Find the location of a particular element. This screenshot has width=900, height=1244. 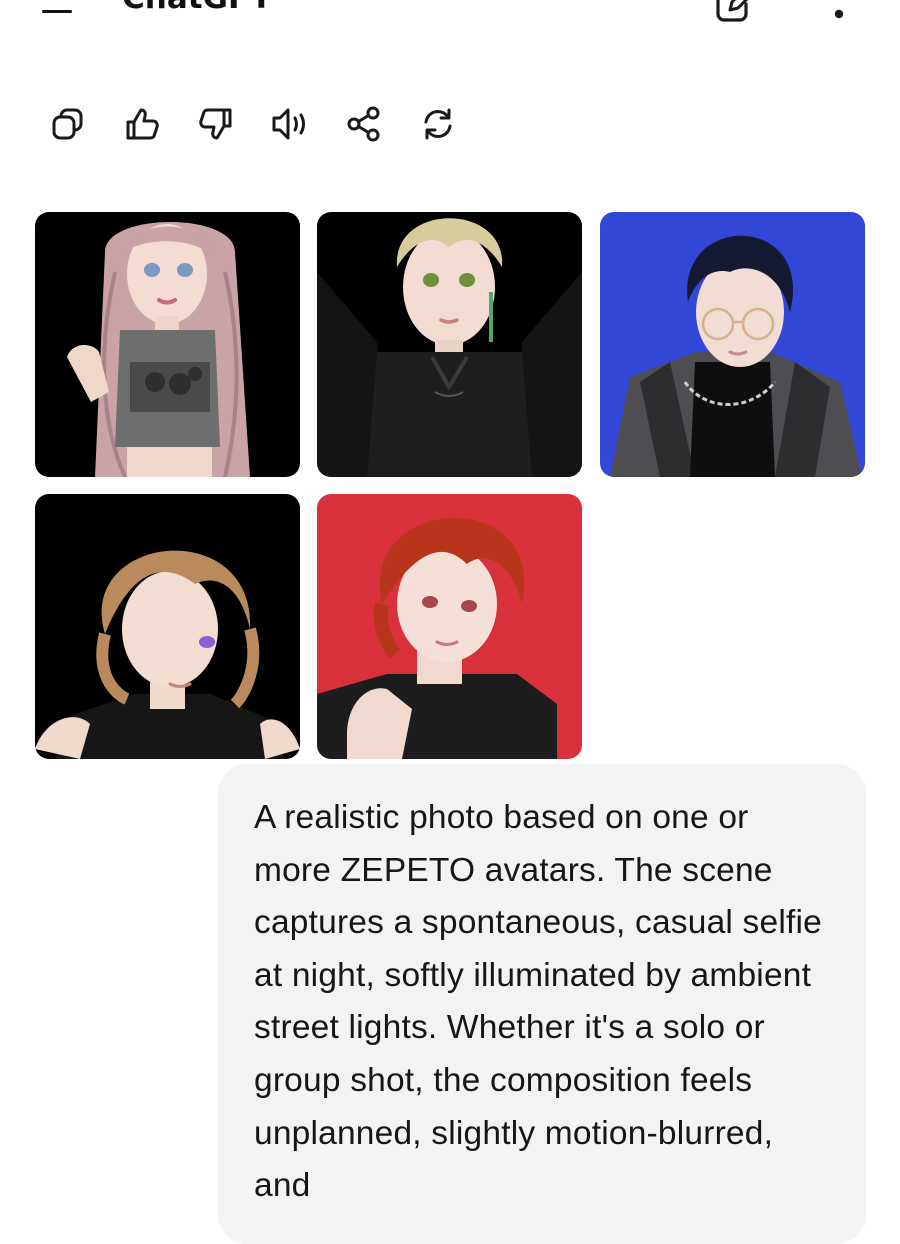

avatar-glasses-navy-hair-illustration is located at coordinates (732, 344).